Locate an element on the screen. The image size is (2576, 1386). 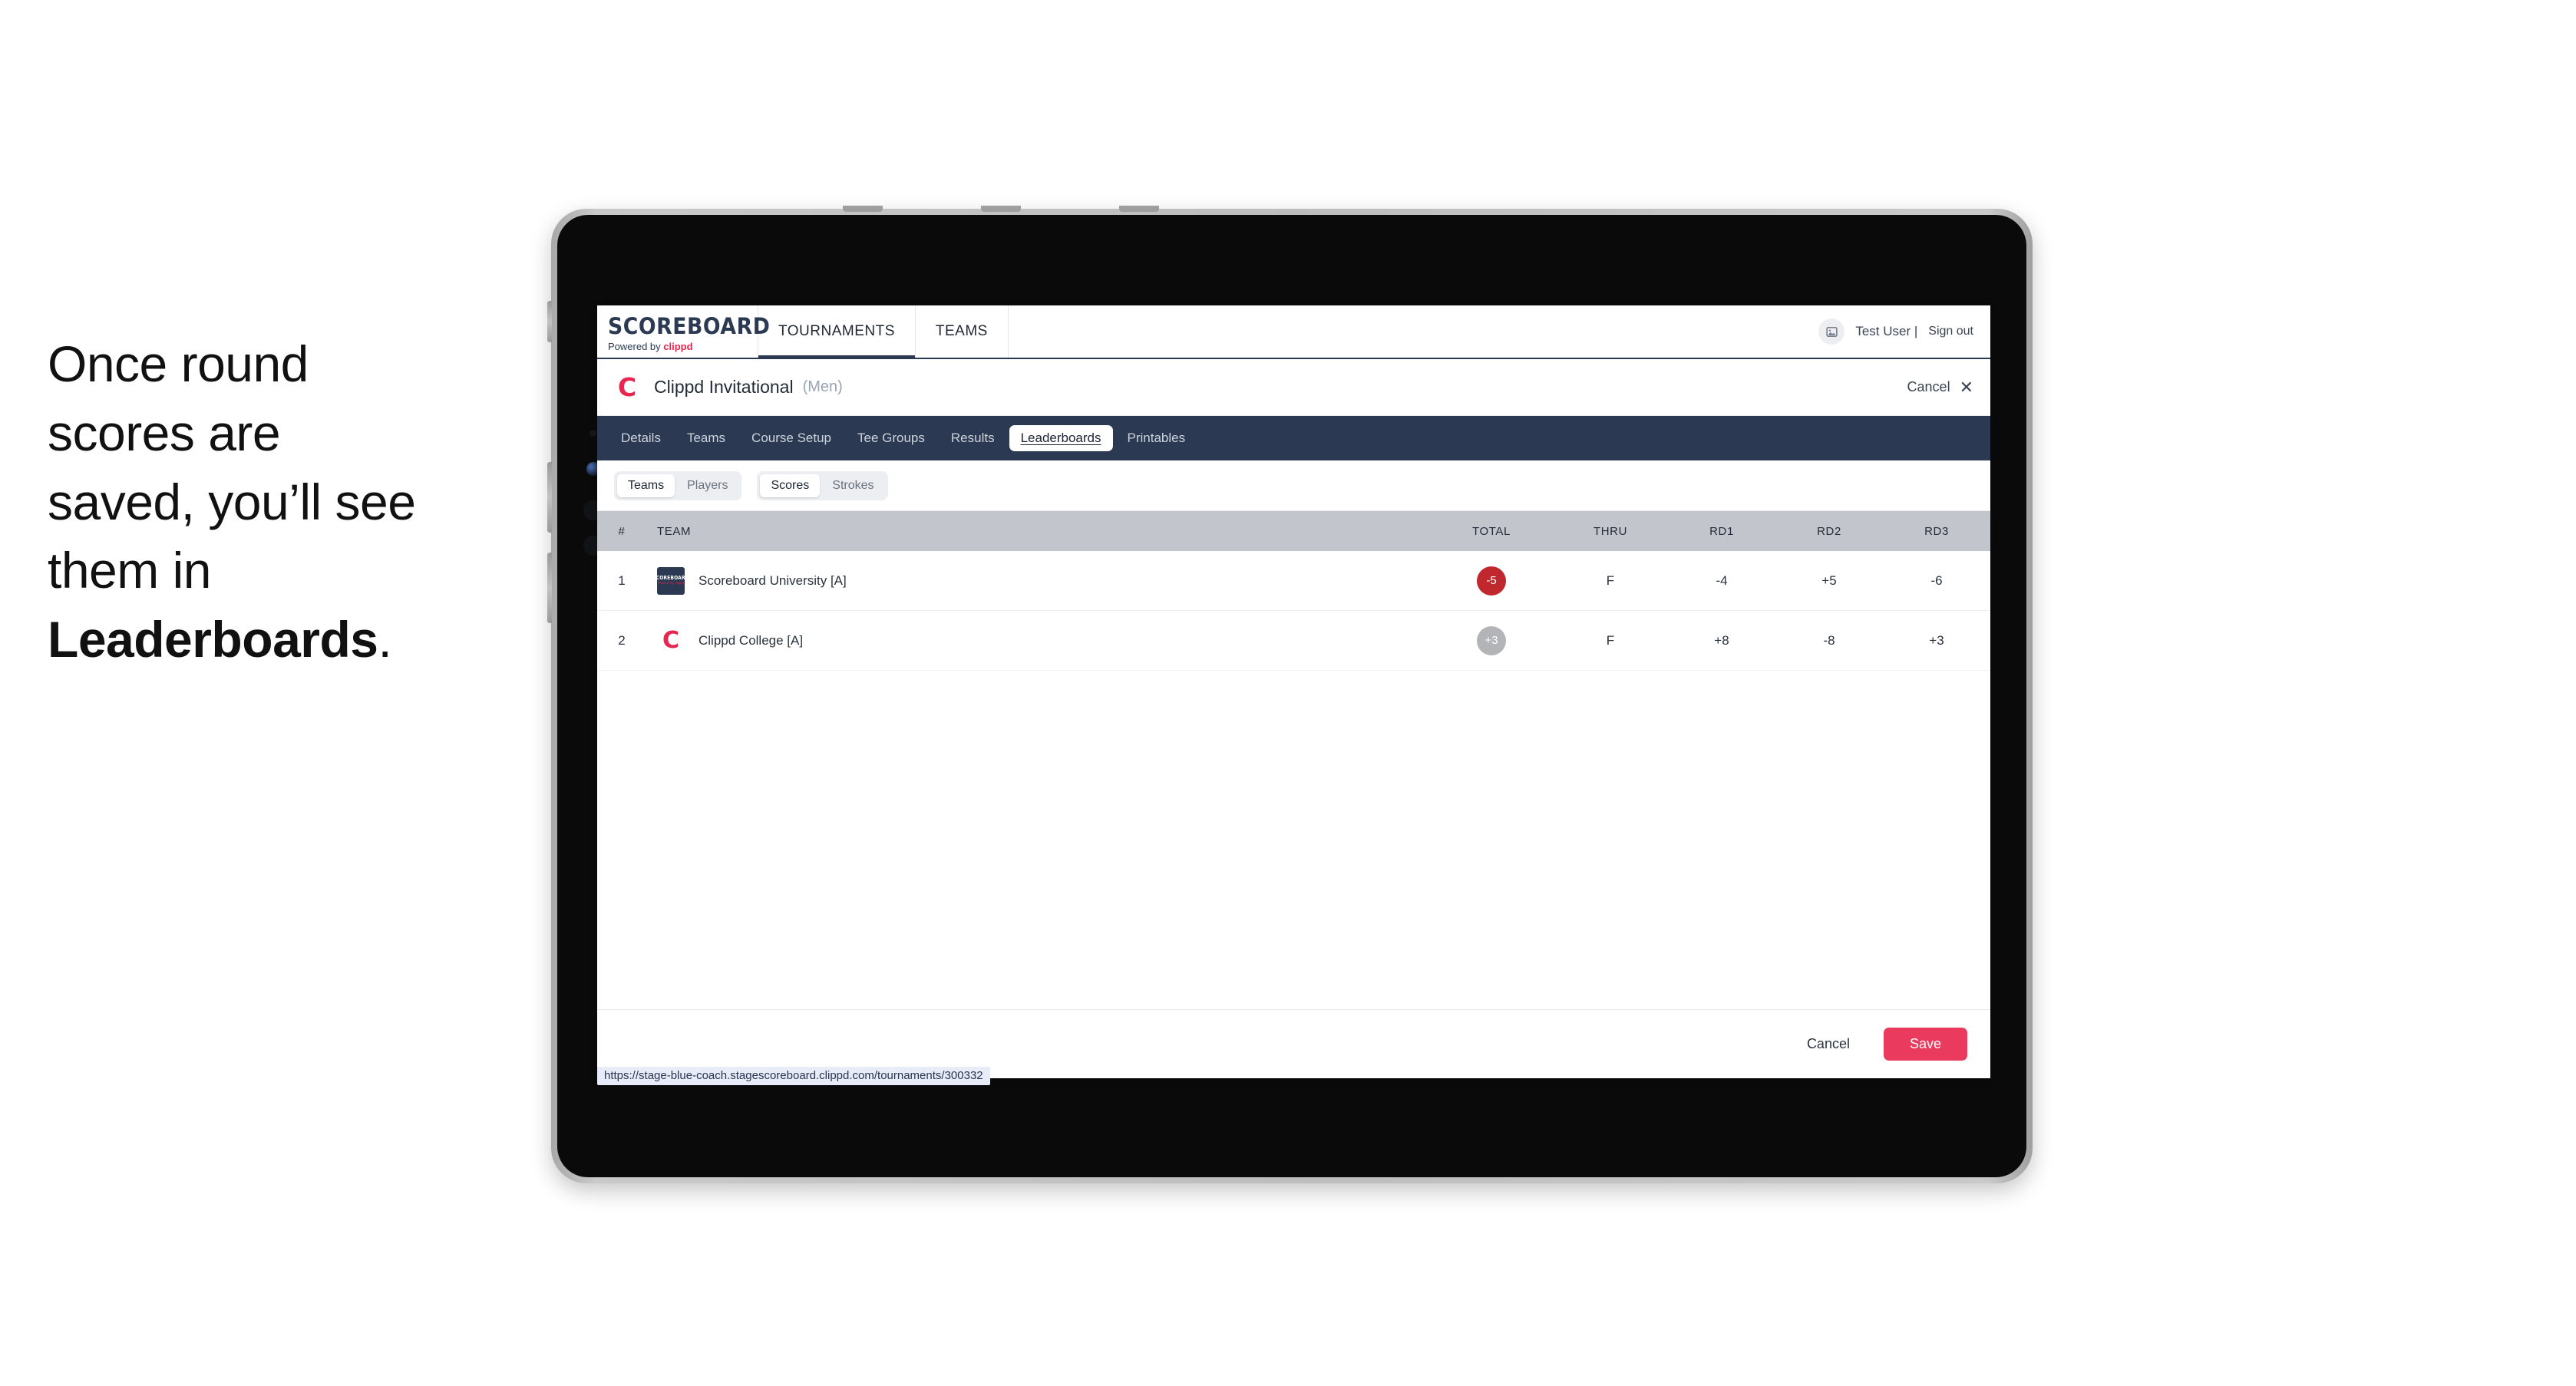
row-team-cell: C Clippd College [A] is located at coordinates (1038, 640).